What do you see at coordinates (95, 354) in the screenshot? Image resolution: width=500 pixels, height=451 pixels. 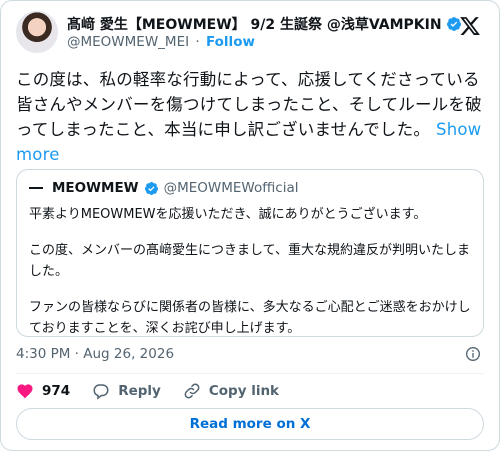 I see `tweet-timestamp: 4:30 PM · Aug 26, 2026` at bounding box center [95, 354].